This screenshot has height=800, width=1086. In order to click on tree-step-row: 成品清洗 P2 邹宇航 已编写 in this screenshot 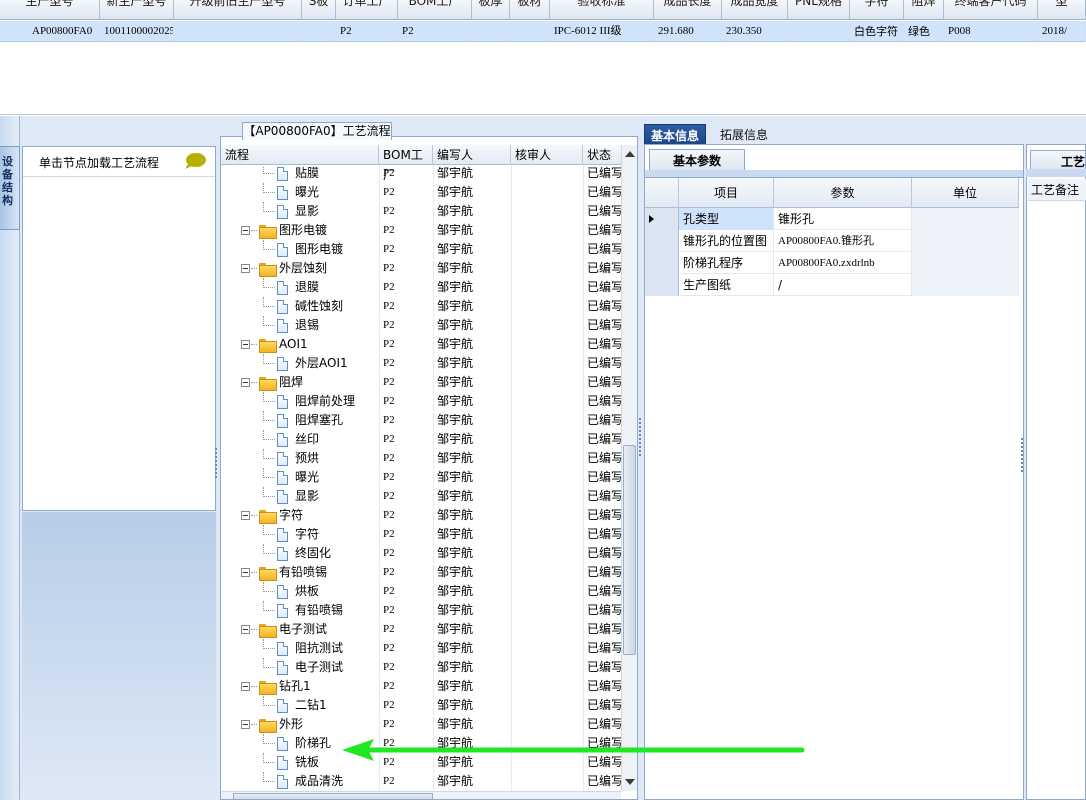, I will do `click(421, 781)`.